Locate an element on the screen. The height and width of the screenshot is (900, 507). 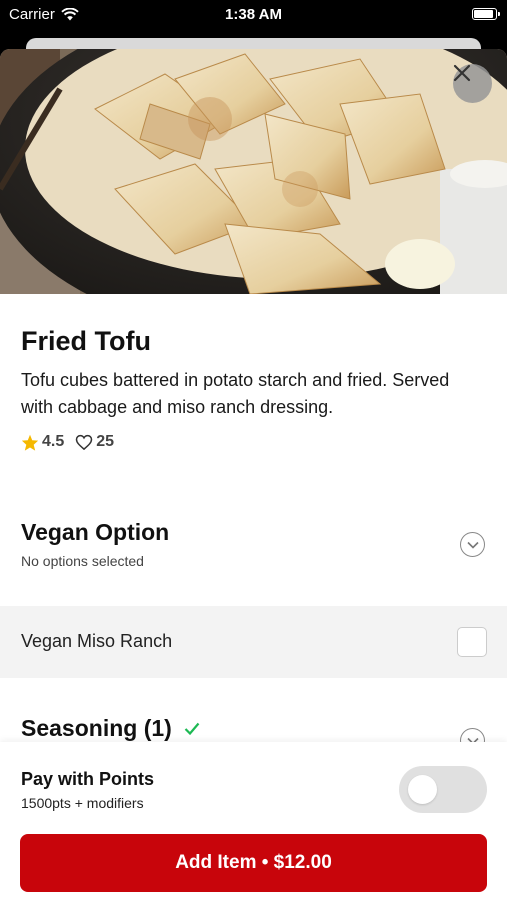
toggle-knob is located at coordinates (422, 789).